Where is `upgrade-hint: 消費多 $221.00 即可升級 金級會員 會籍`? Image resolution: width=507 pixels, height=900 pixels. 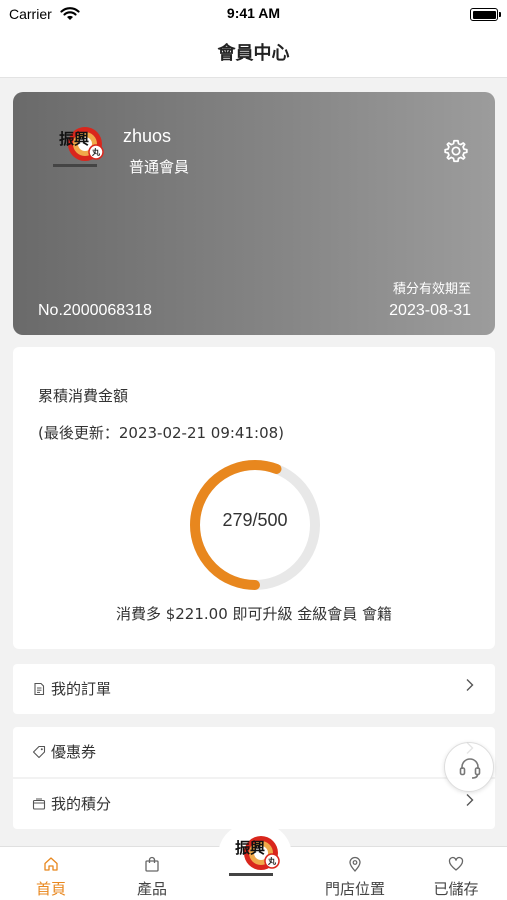 upgrade-hint: 消費多 $221.00 即可升級 金級會員 會籍 is located at coordinates (254, 614).